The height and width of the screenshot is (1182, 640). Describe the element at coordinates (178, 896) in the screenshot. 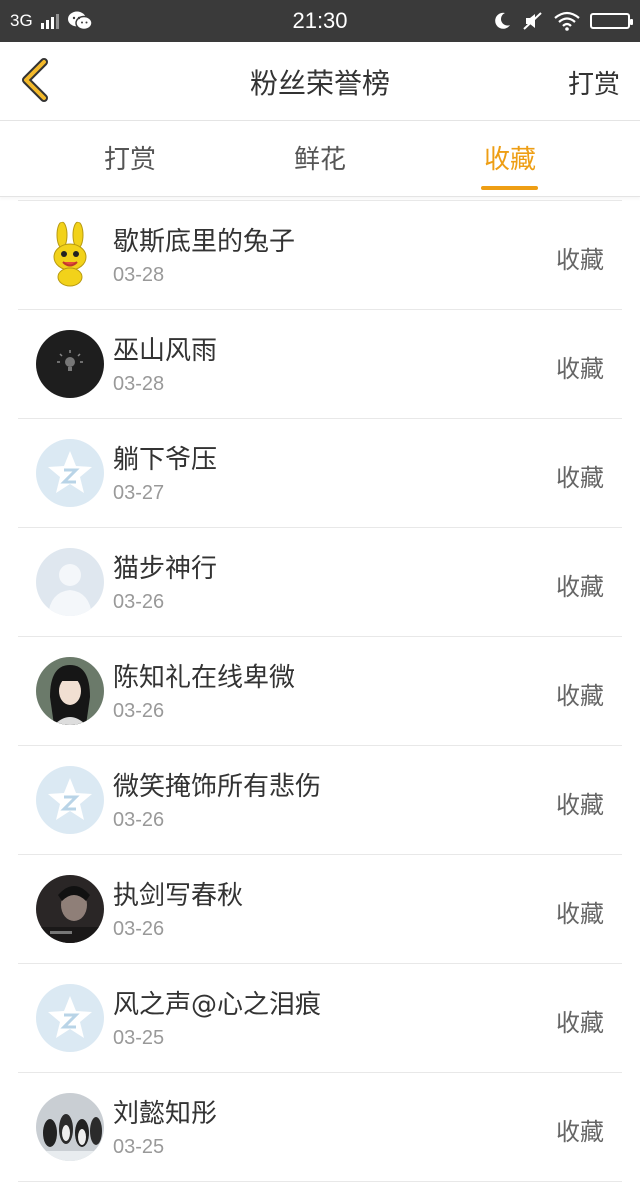

I see `user-name: 执剑写春秋` at that location.